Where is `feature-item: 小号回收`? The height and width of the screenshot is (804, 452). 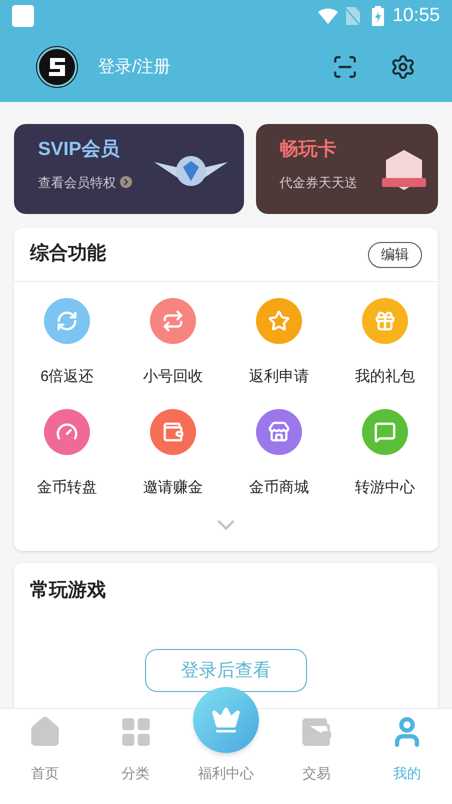 feature-item: 小号回收 is located at coordinates (173, 343).